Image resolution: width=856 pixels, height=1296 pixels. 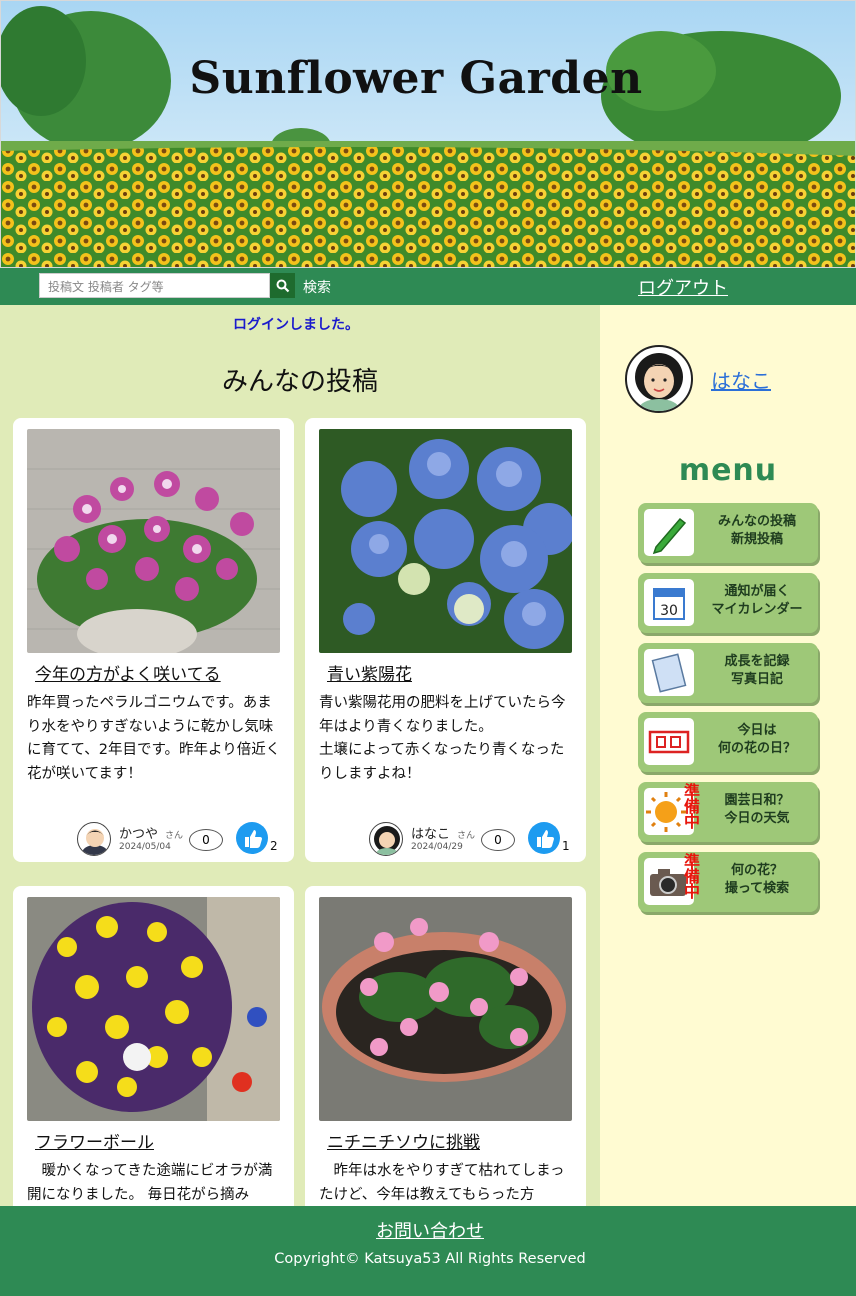 What do you see at coordinates (416, 78) in the screenshot?
I see `site-title: Sunflower Garden` at bounding box center [416, 78].